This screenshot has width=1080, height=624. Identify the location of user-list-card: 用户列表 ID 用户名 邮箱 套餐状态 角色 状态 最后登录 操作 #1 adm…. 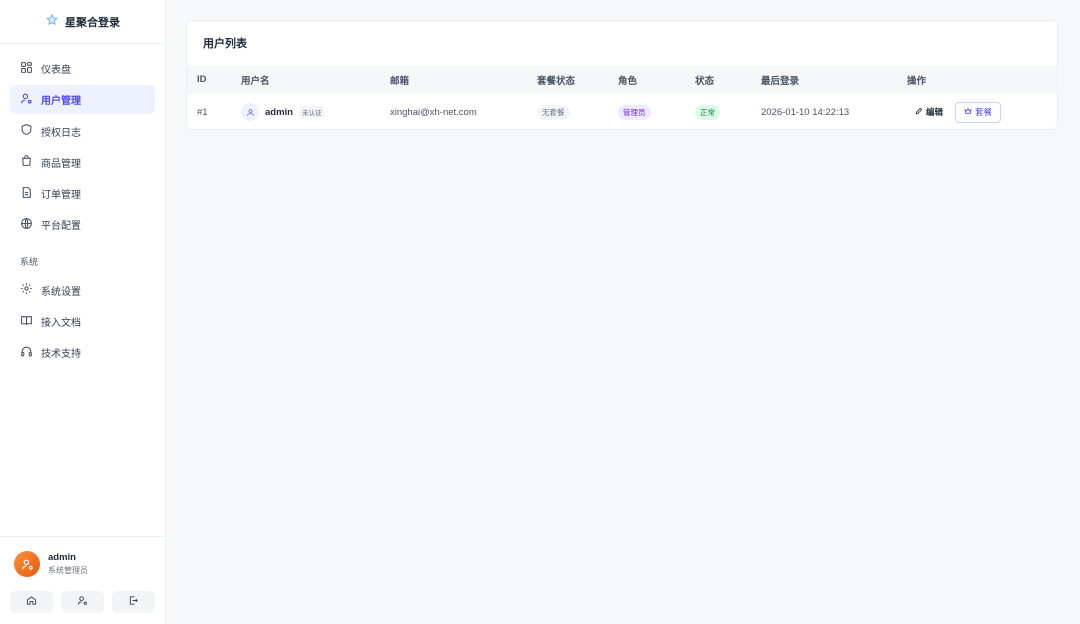
(622, 75).